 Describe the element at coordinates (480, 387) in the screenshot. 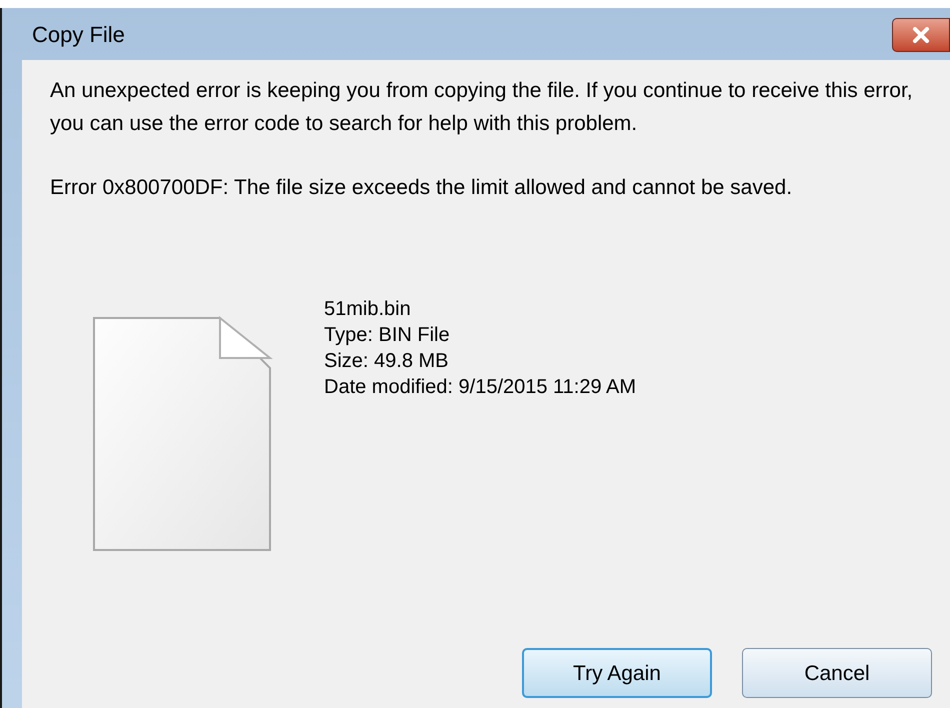

I see `file-detail: Date modified: 9/15/2015 11:29 AM` at that location.